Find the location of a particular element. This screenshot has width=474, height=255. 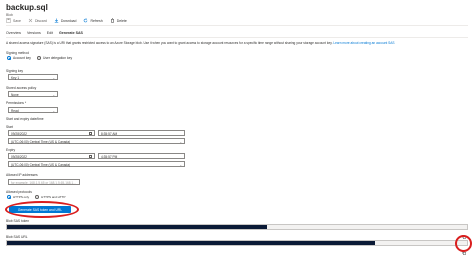

start-timezone-select: (UTC-06:00) Central Time (US & Canada) ⌄ is located at coordinates (96, 141).